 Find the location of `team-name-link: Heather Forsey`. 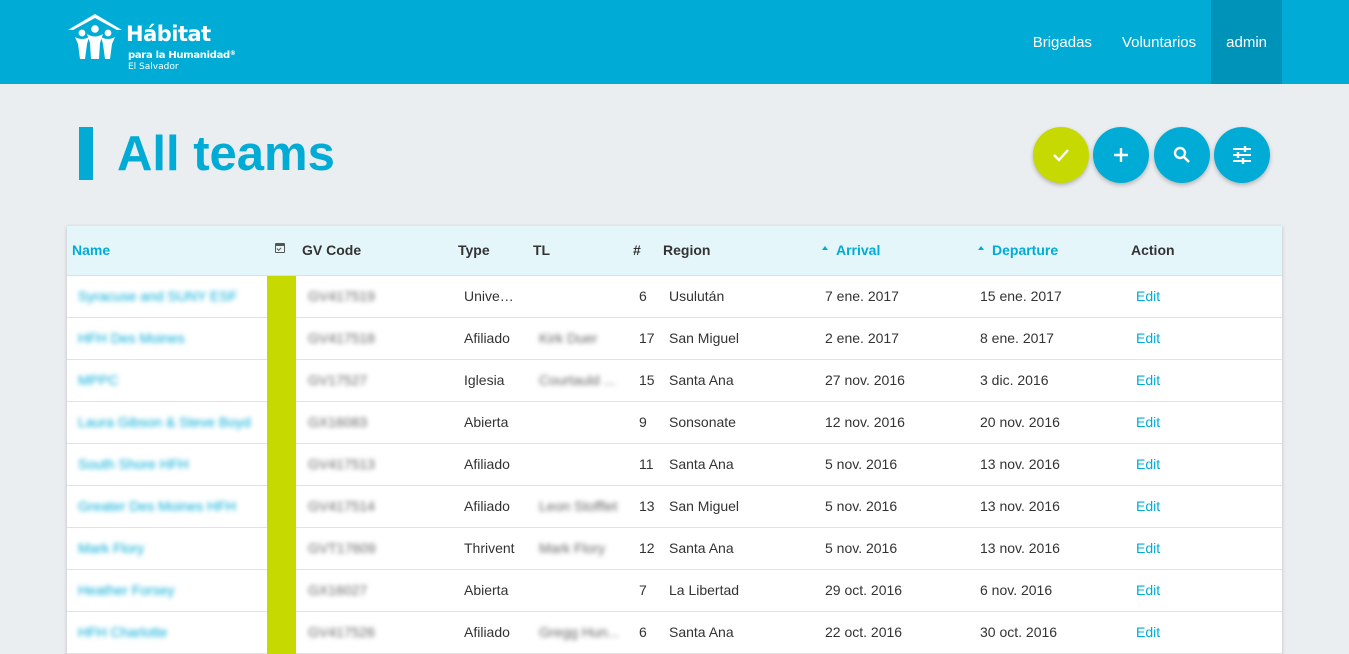

team-name-link: Heather Forsey is located at coordinates (168, 590).